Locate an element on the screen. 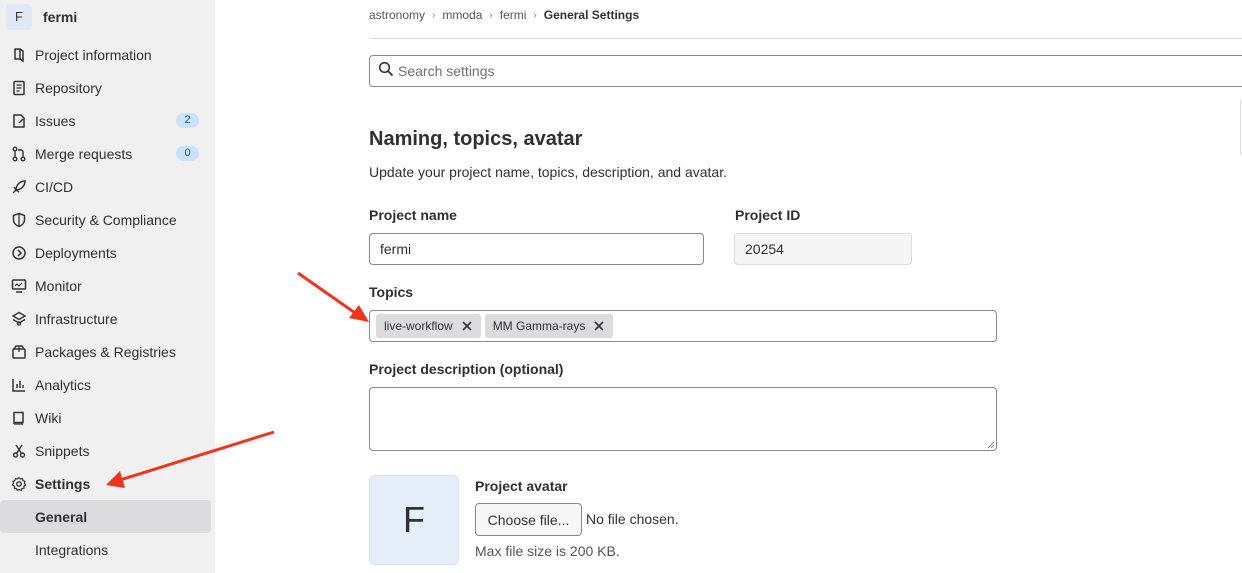 Image resolution: width=1242 pixels, height=573 pixels. sidebar-item-label: Settings is located at coordinates (63, 483).